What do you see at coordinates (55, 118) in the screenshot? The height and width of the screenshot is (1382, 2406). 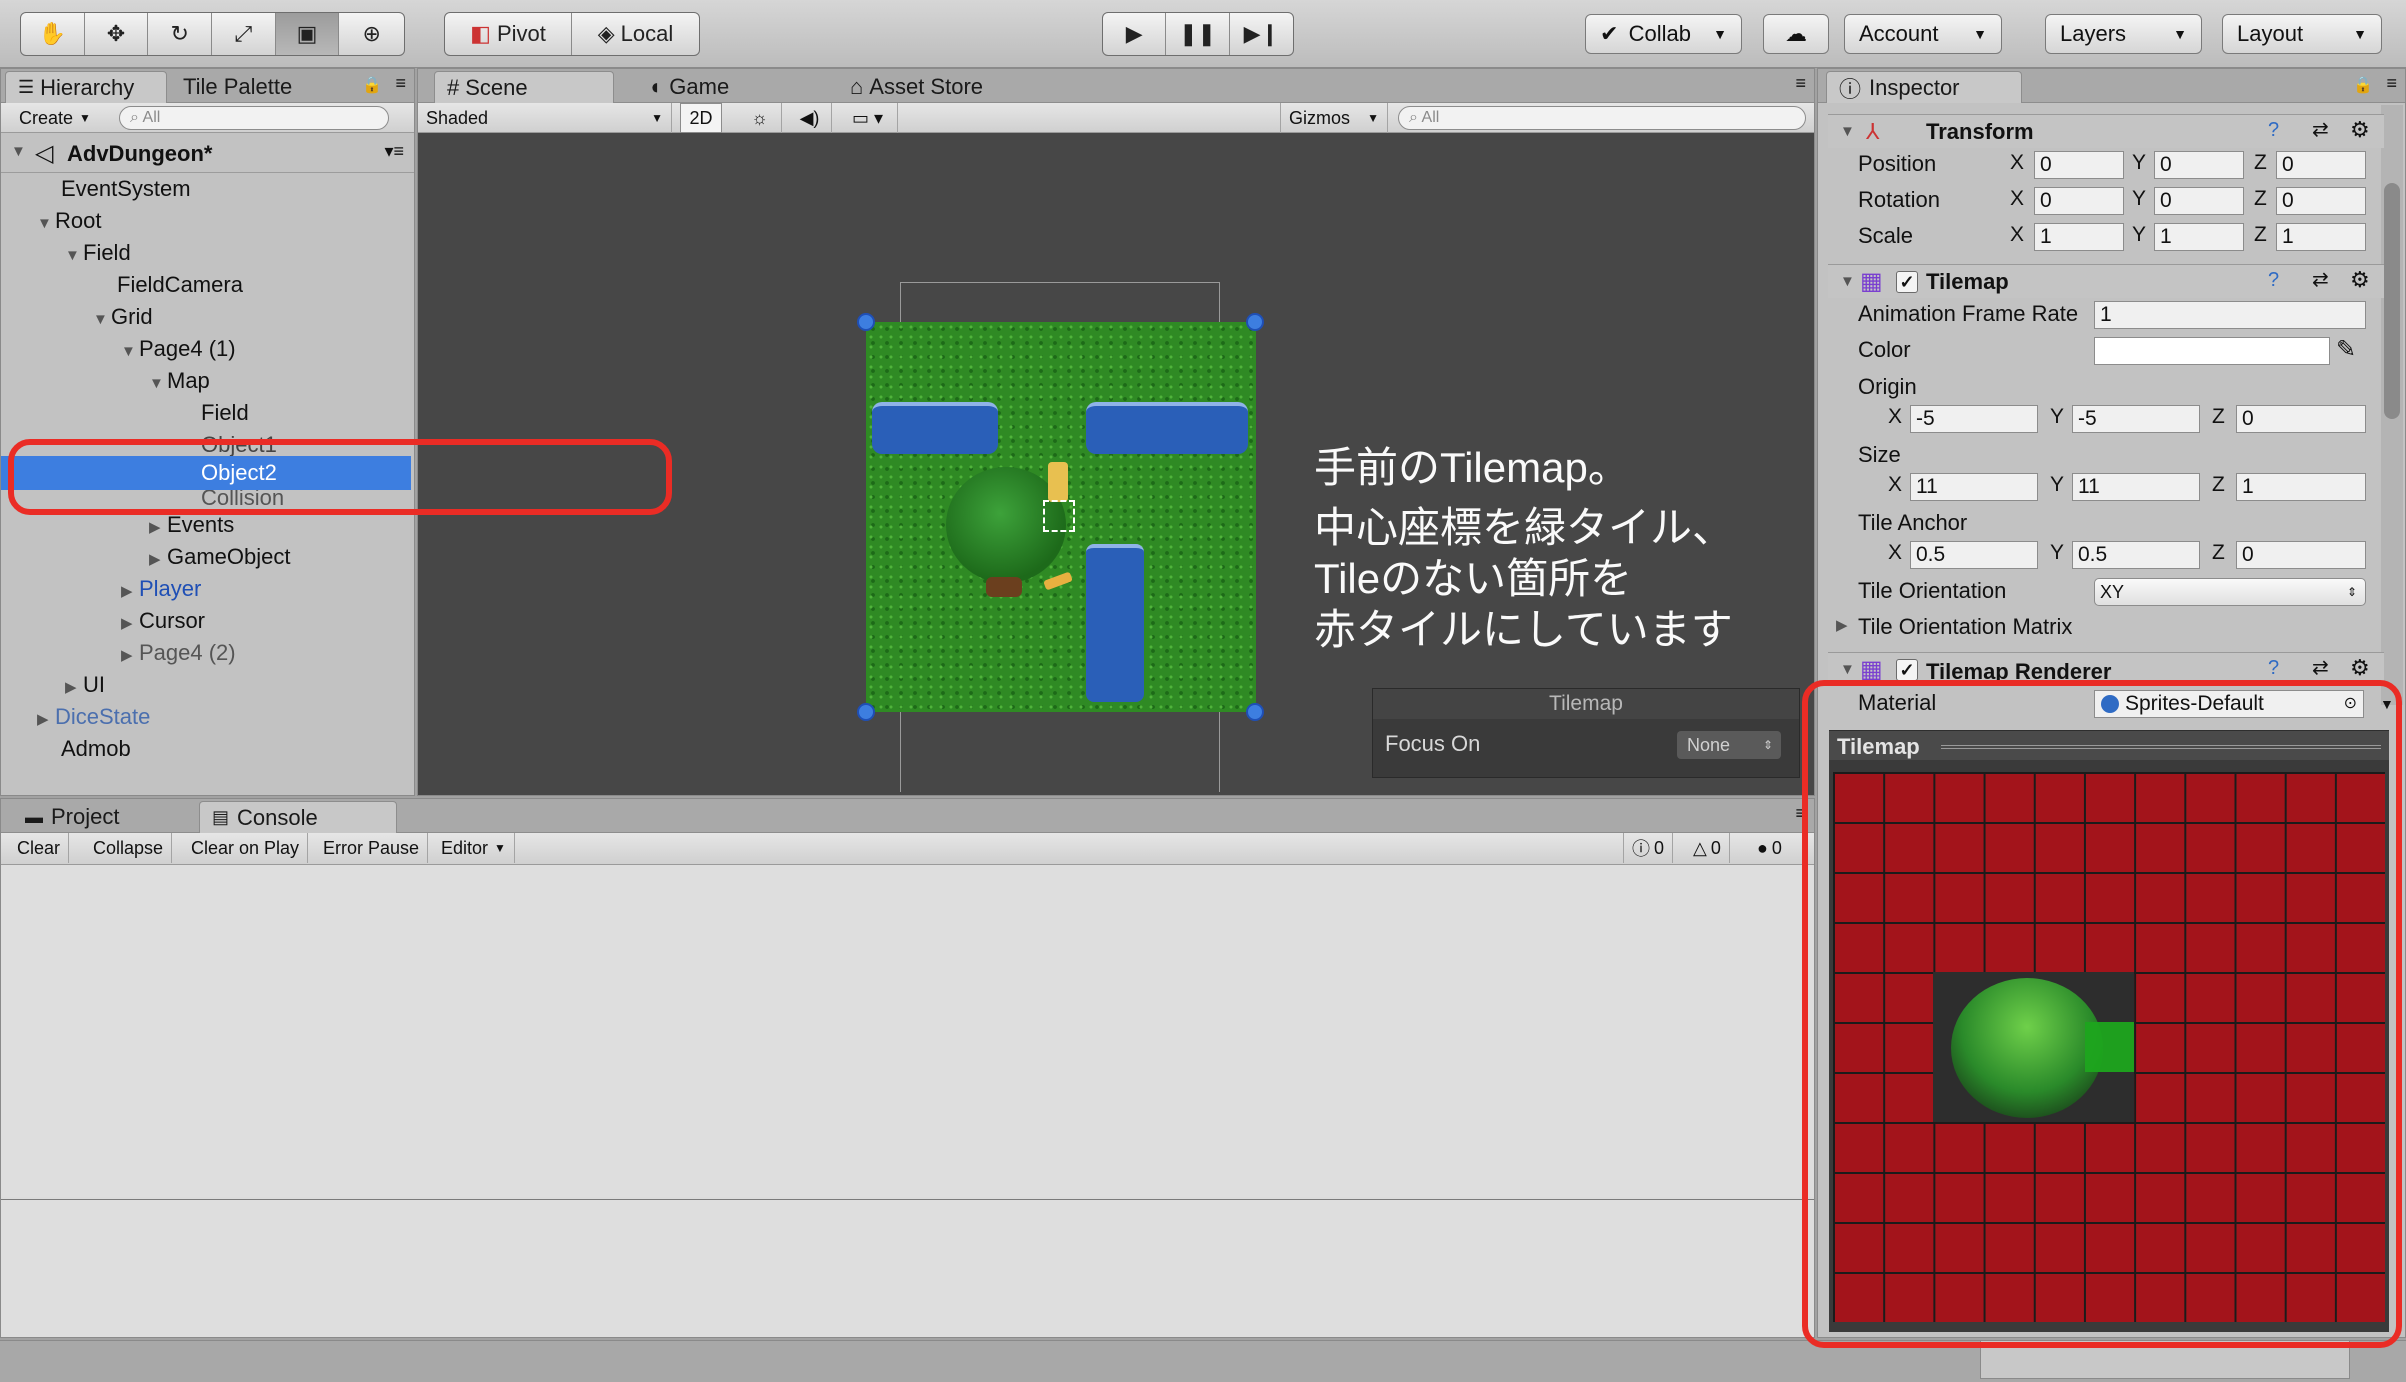 I see `create-dropdown: Create ▼` at bounding box center [55, 118].